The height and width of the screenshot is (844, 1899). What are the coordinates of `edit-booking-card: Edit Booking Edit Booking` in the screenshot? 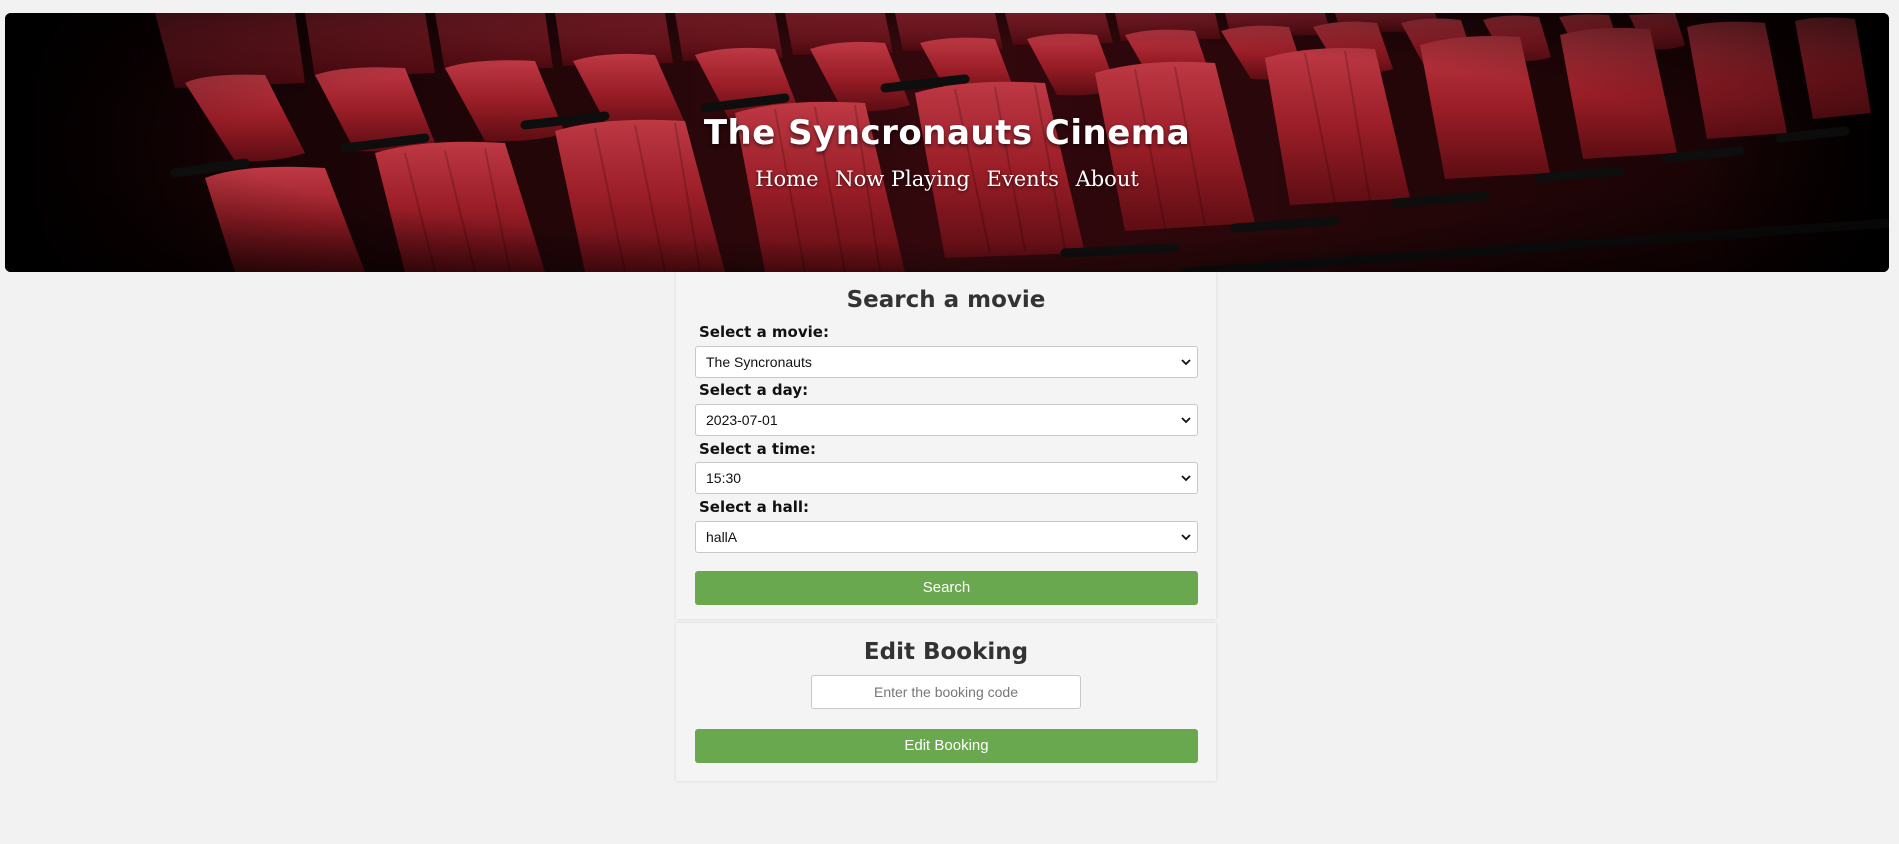 It's located at (946, 702).